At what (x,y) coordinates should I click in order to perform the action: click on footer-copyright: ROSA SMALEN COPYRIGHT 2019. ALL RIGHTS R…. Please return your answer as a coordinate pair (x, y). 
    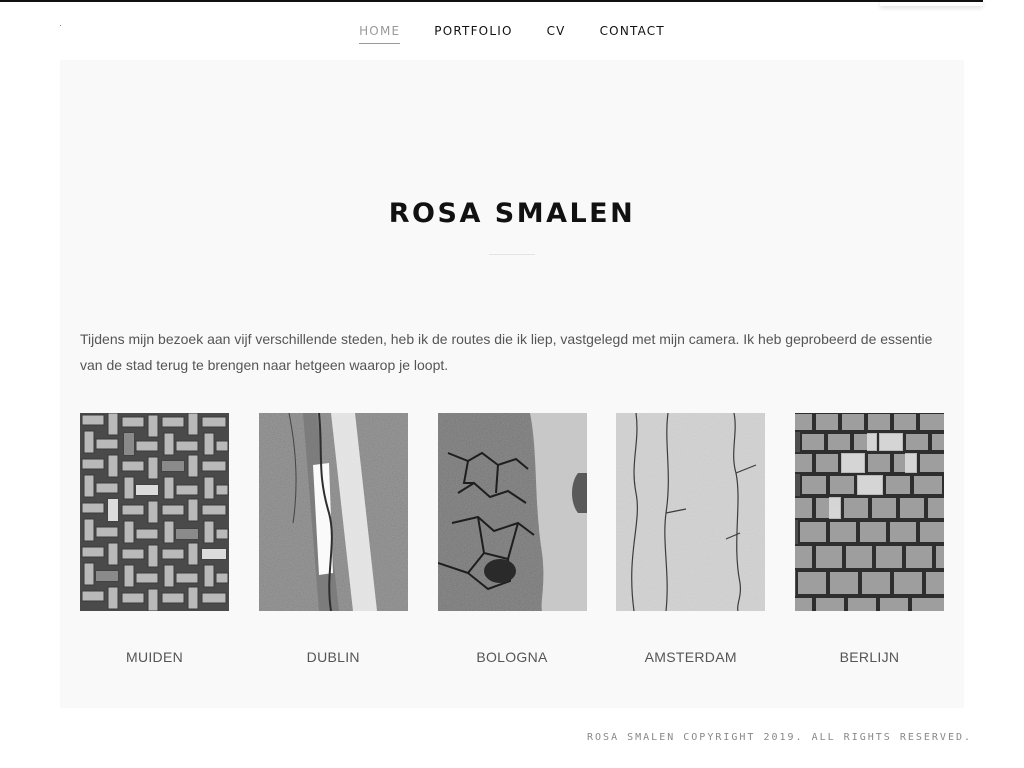
    Looking at the image, I should click on (779, 737).